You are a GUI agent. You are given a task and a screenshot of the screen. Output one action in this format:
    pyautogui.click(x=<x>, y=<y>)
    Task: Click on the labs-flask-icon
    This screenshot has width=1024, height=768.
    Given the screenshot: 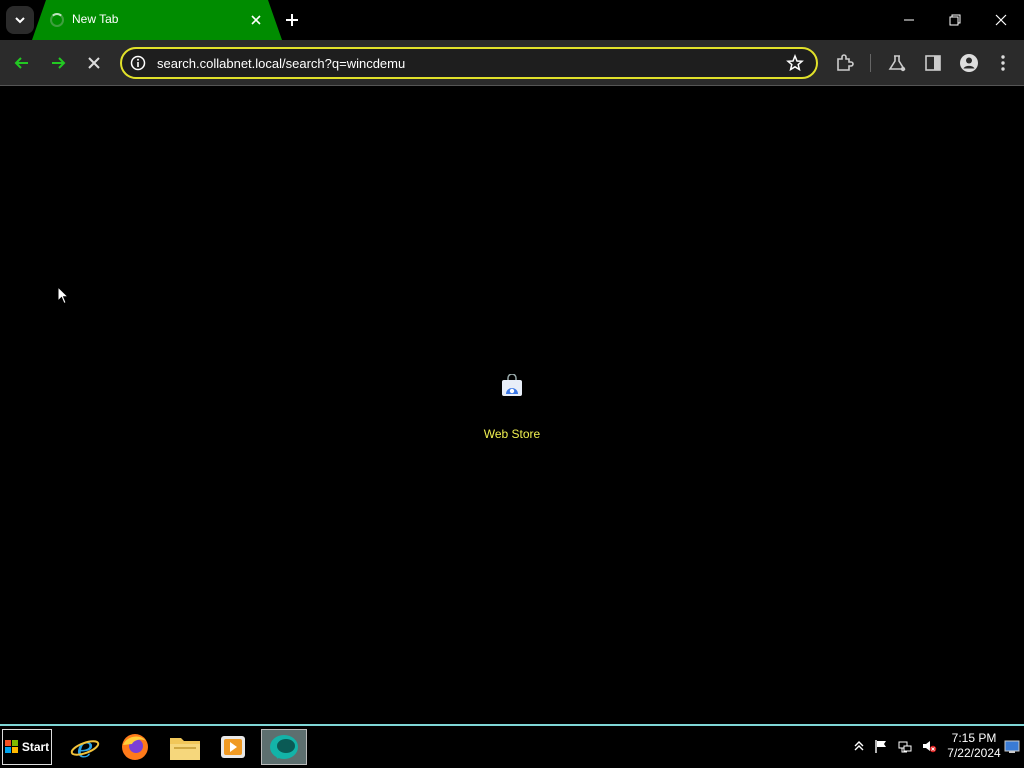 What is the action you would take?
    pyautogui.click(x=897, y=63)
    